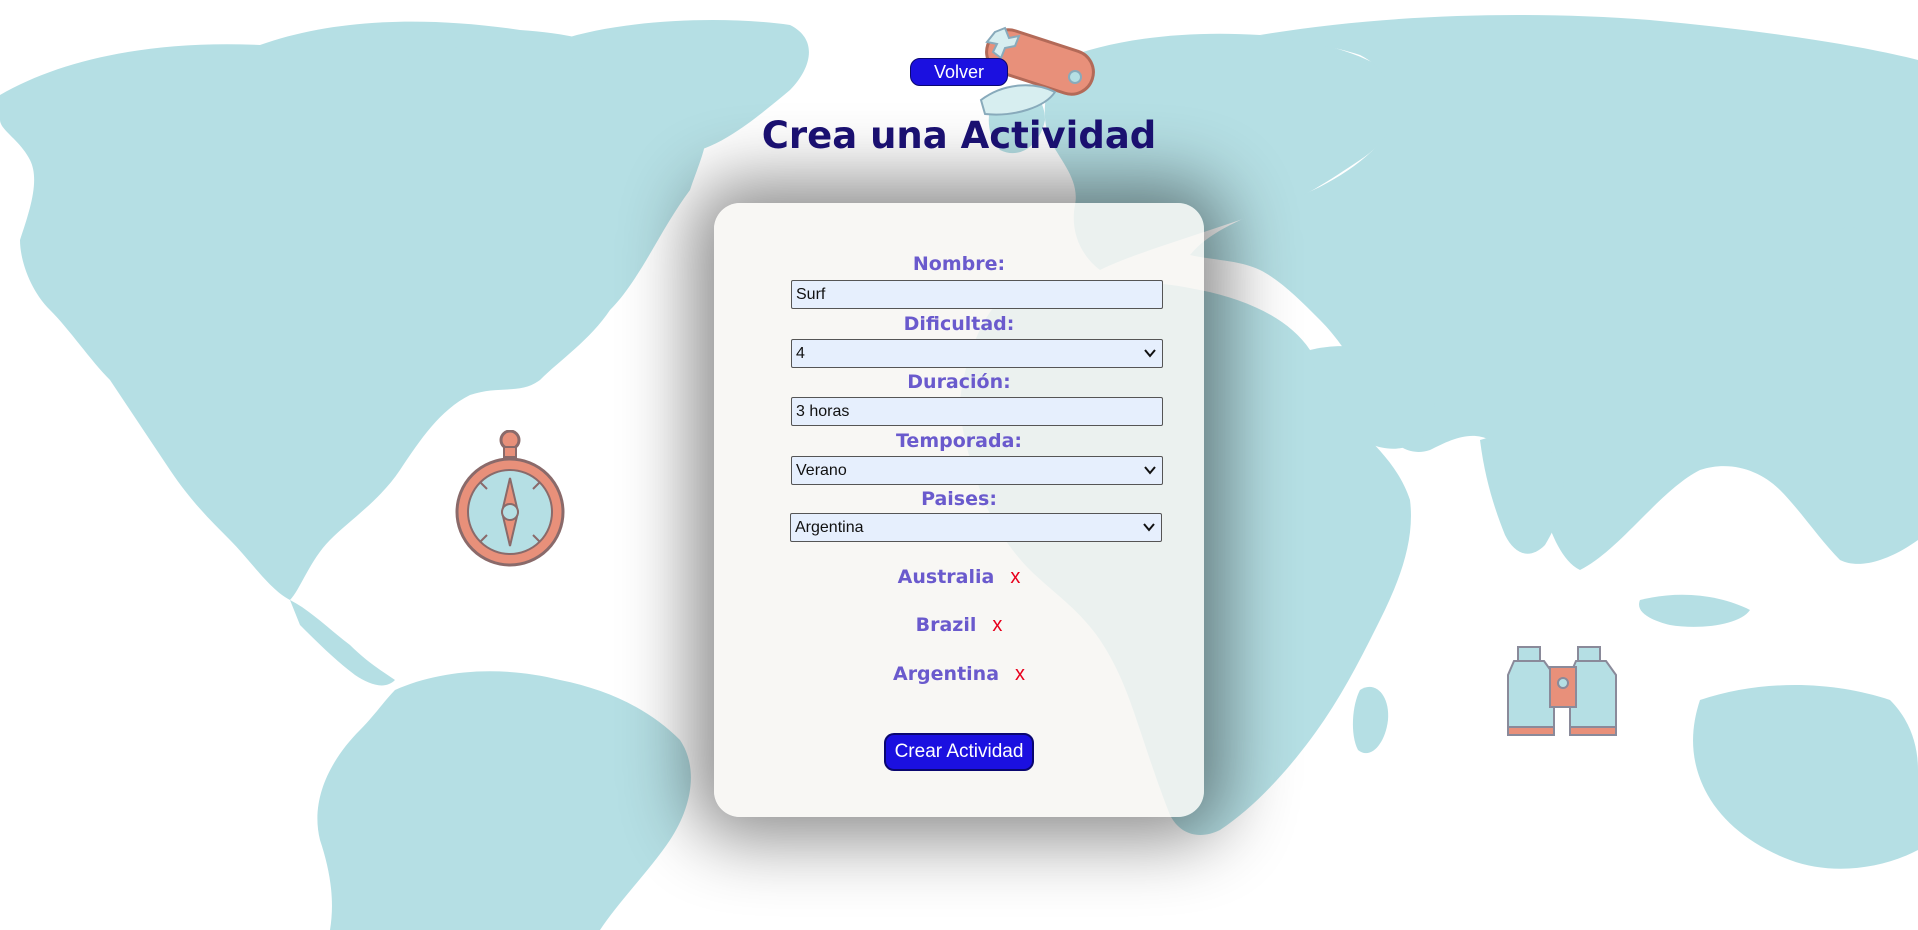 This screenshot has height=930, width=1918. Describe the element at coordinates (800, 353) in the screenshot. I see `difficulty-select-value: 4` at that location.